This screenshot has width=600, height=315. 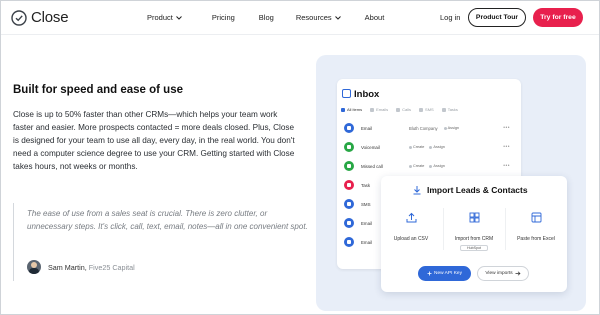 I want to click on list-item: Email Bluth Company Assign •••, so click(x=429, y=128).